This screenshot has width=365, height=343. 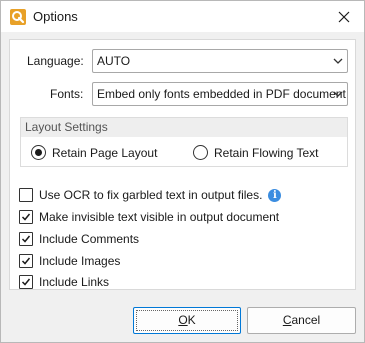 I want to click on checkbox-label: Include Comments, so click(x=89, y=239).